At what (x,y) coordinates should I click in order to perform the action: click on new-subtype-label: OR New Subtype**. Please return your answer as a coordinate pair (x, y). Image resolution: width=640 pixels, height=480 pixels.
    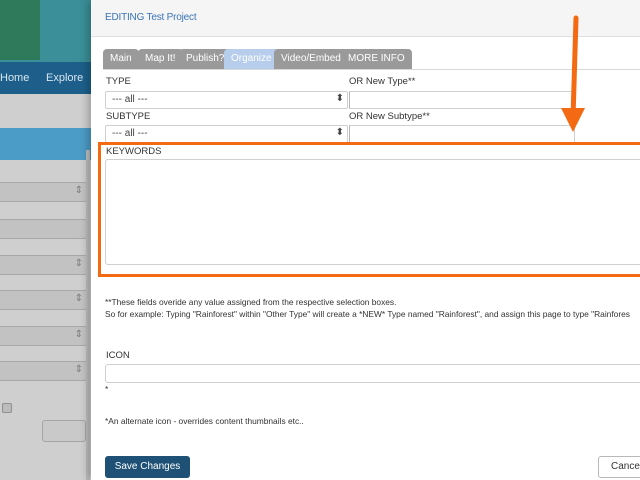
    Looking at the image, I should click on (389, 116).